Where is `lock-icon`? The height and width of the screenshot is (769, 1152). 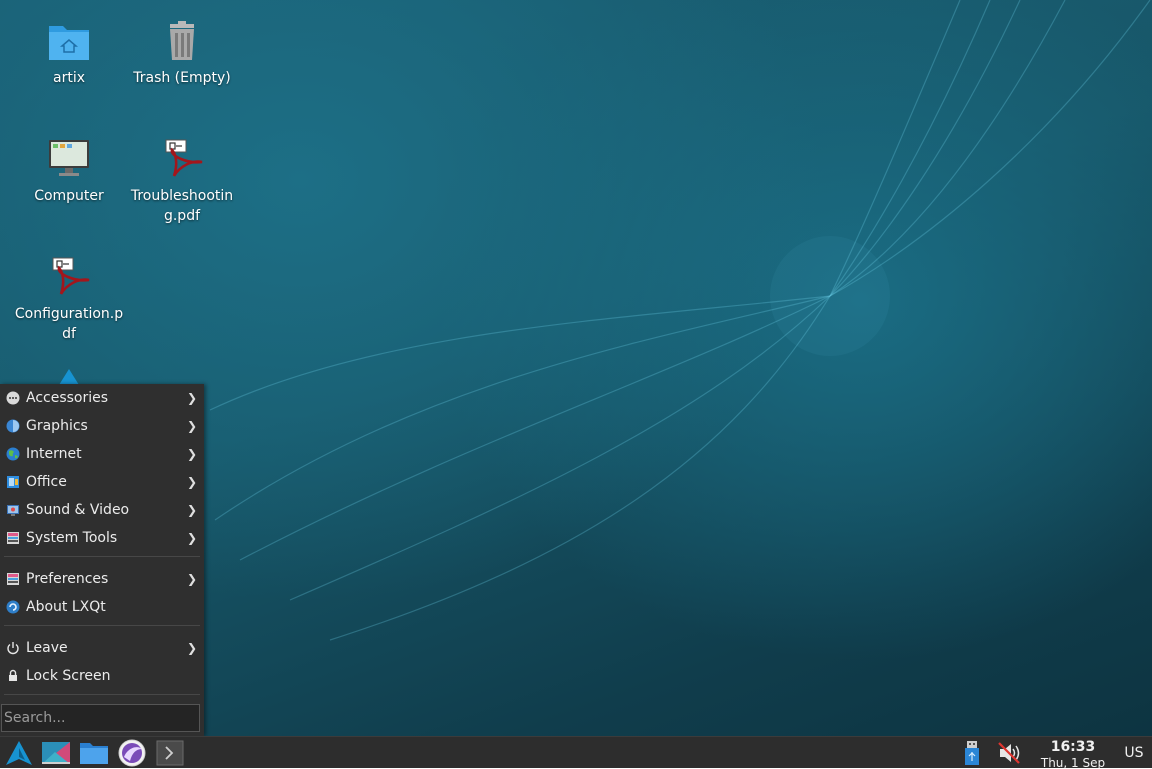 lock-icon is located at coordinates (13, 676).